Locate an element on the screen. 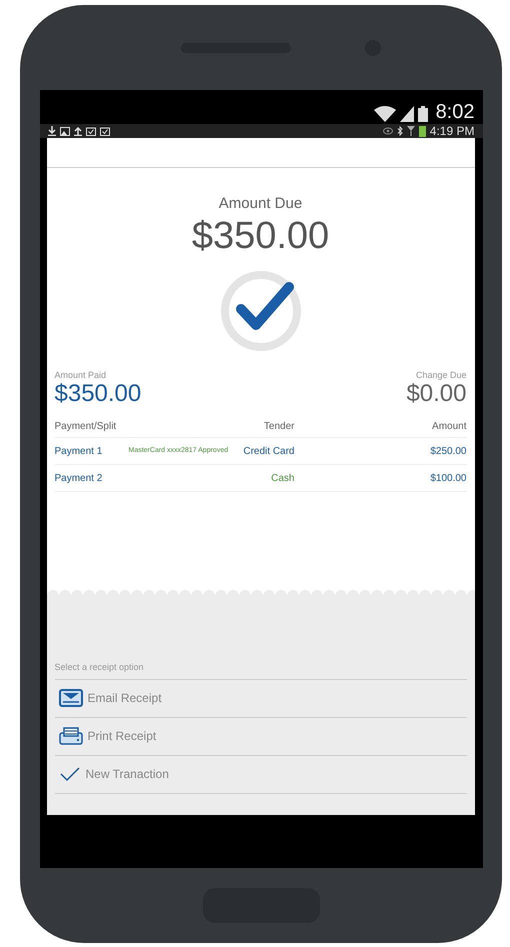  change-due-value: $0.00 is located at coordinates (436, 394).